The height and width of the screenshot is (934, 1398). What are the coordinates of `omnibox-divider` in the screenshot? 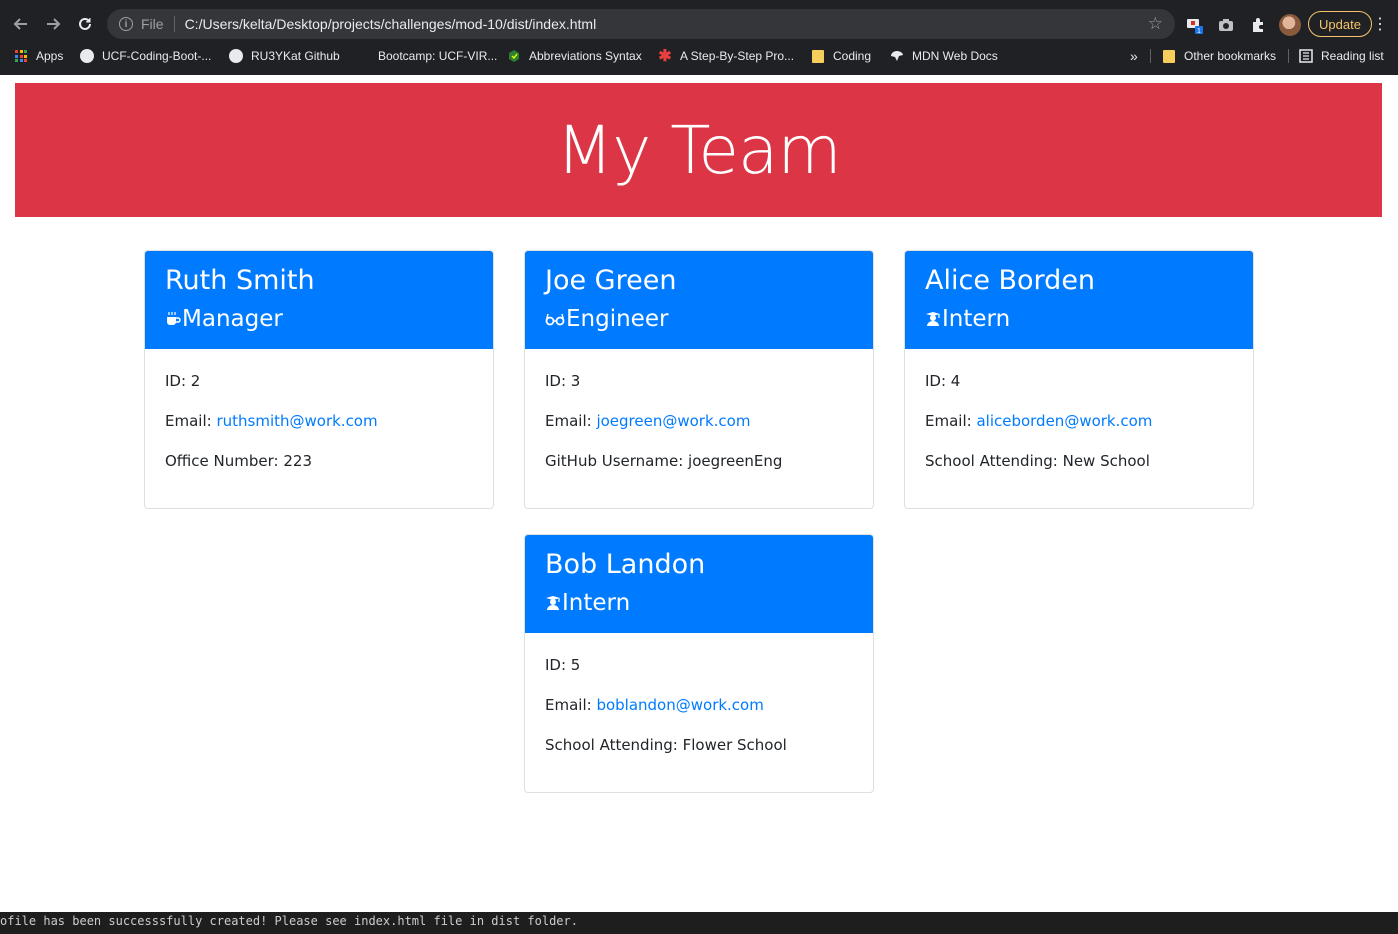 It's located at (174, 24).